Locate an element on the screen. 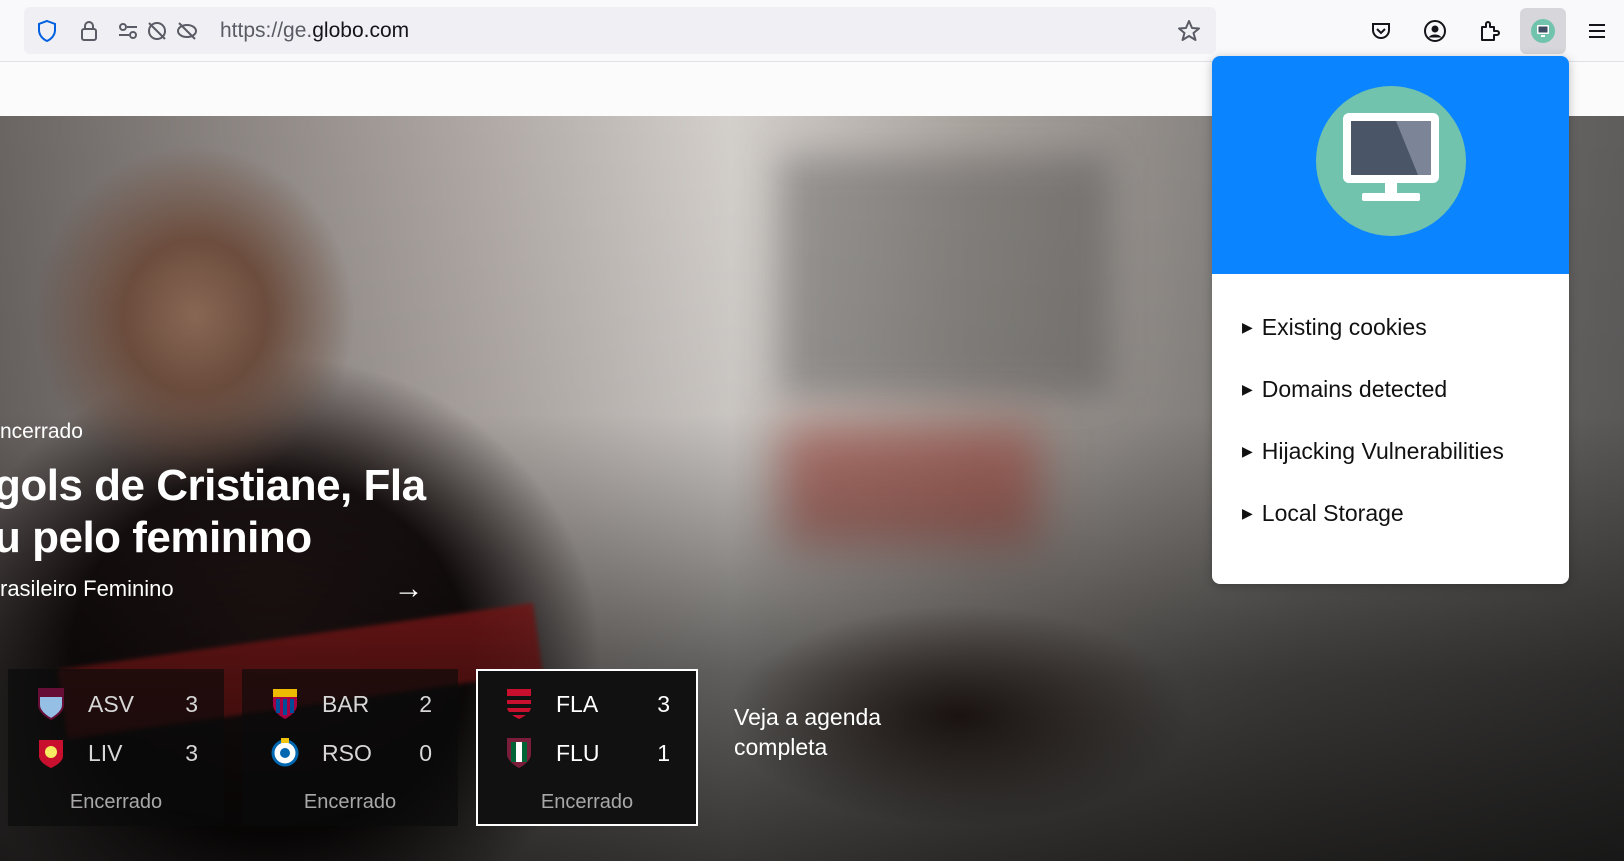 The image size is (1624, 861). url-prefix: https://ge. is located at coordinates (266, 30).